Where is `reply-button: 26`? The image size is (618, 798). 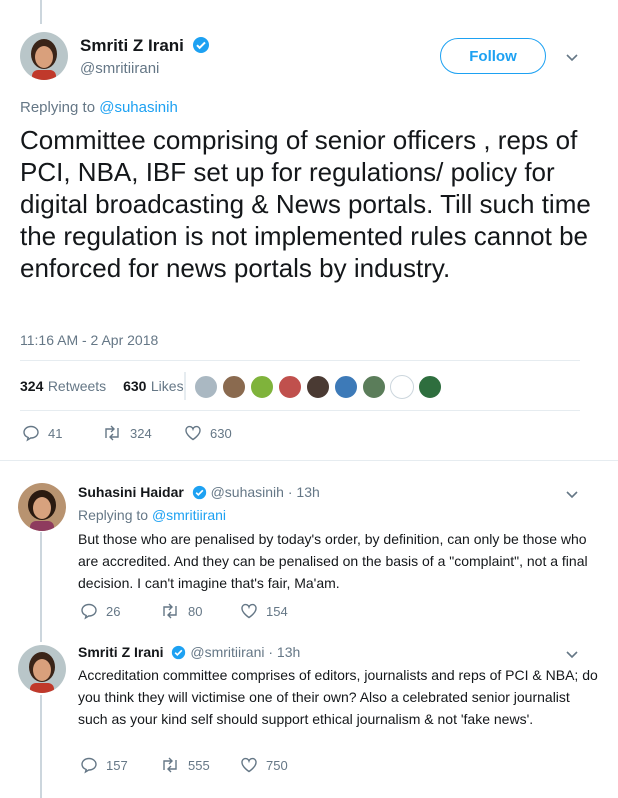 reply-button: 26 is located at coordinates (100, 611).